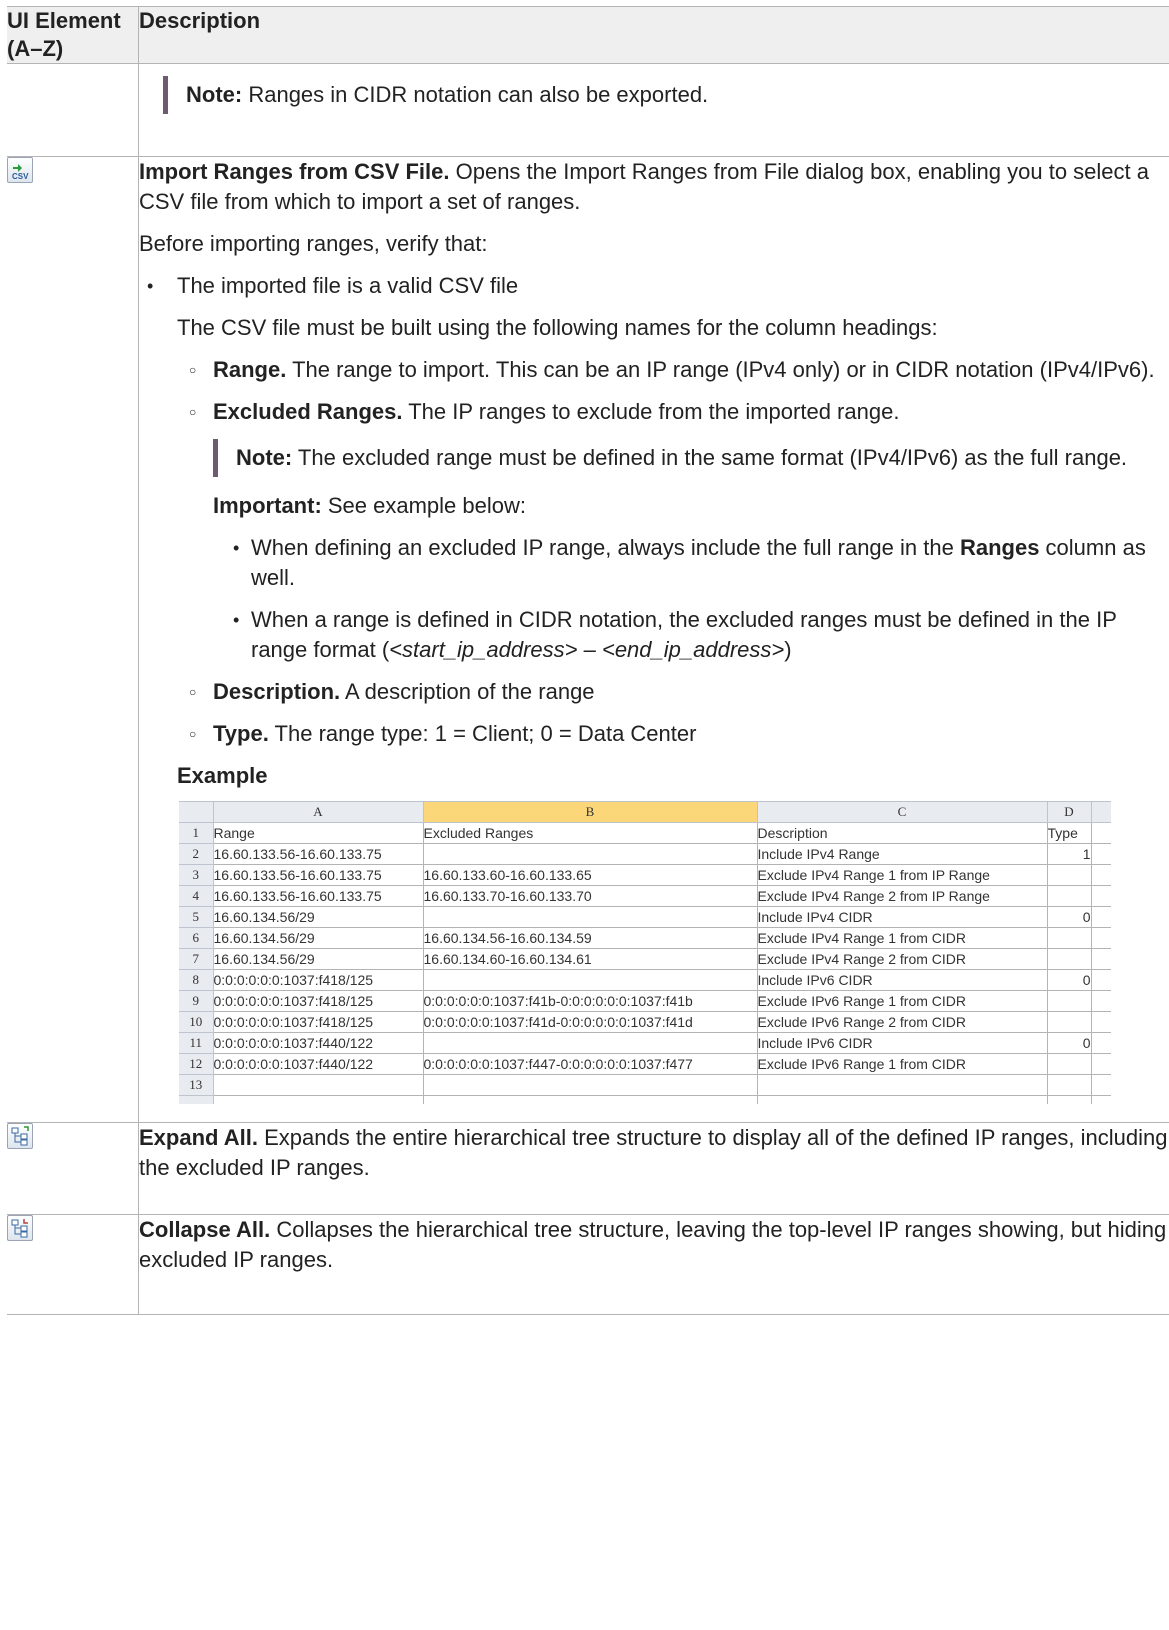 This screenshot has height=1630, width=1169. I want to click on table-cell-range, so click(318, 1085).